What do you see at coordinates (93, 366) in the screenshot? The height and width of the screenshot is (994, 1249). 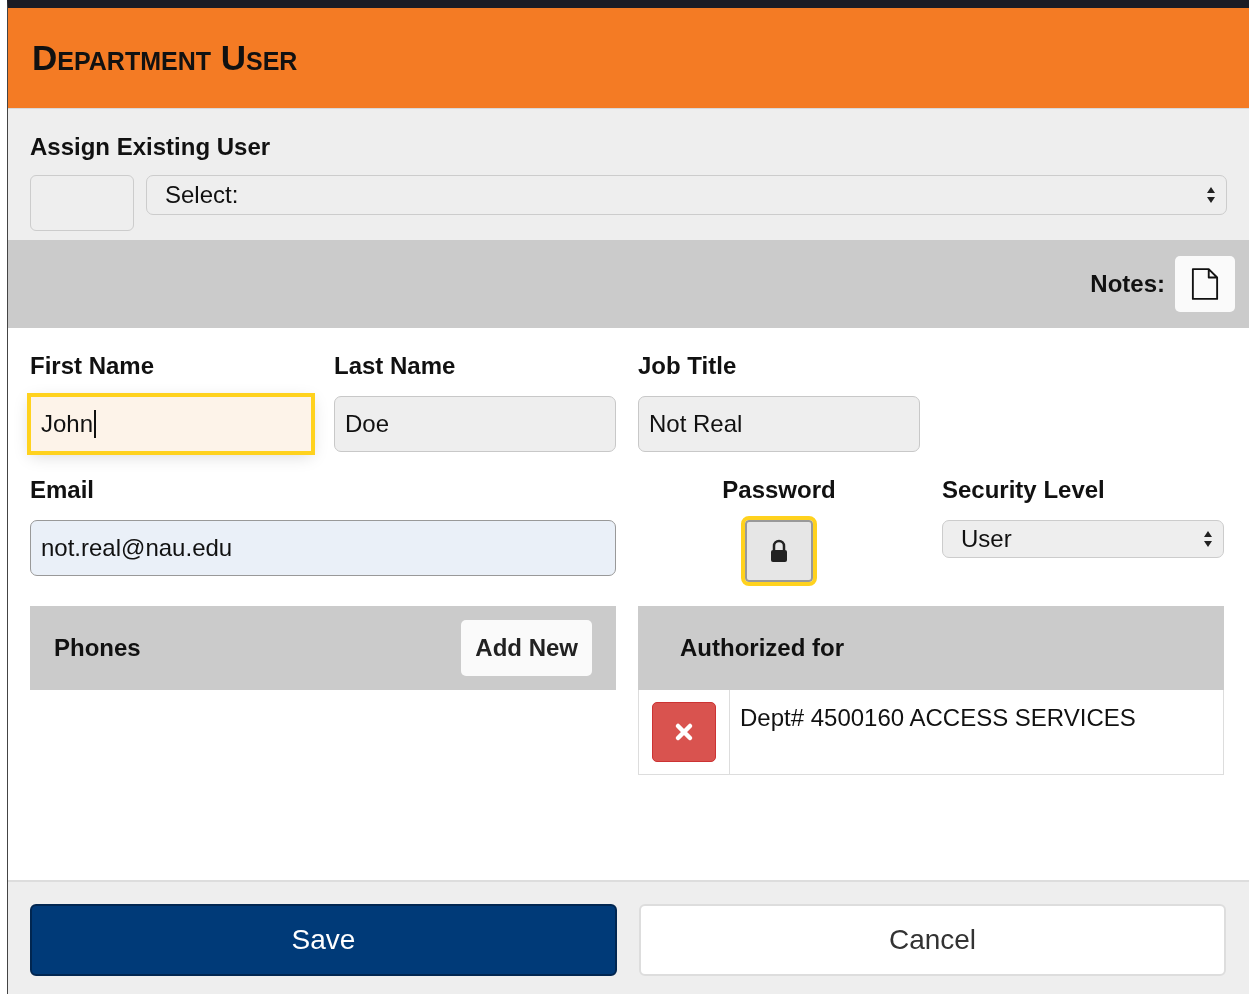 I see `field-label: First Name` at bounding box center [93, 366].